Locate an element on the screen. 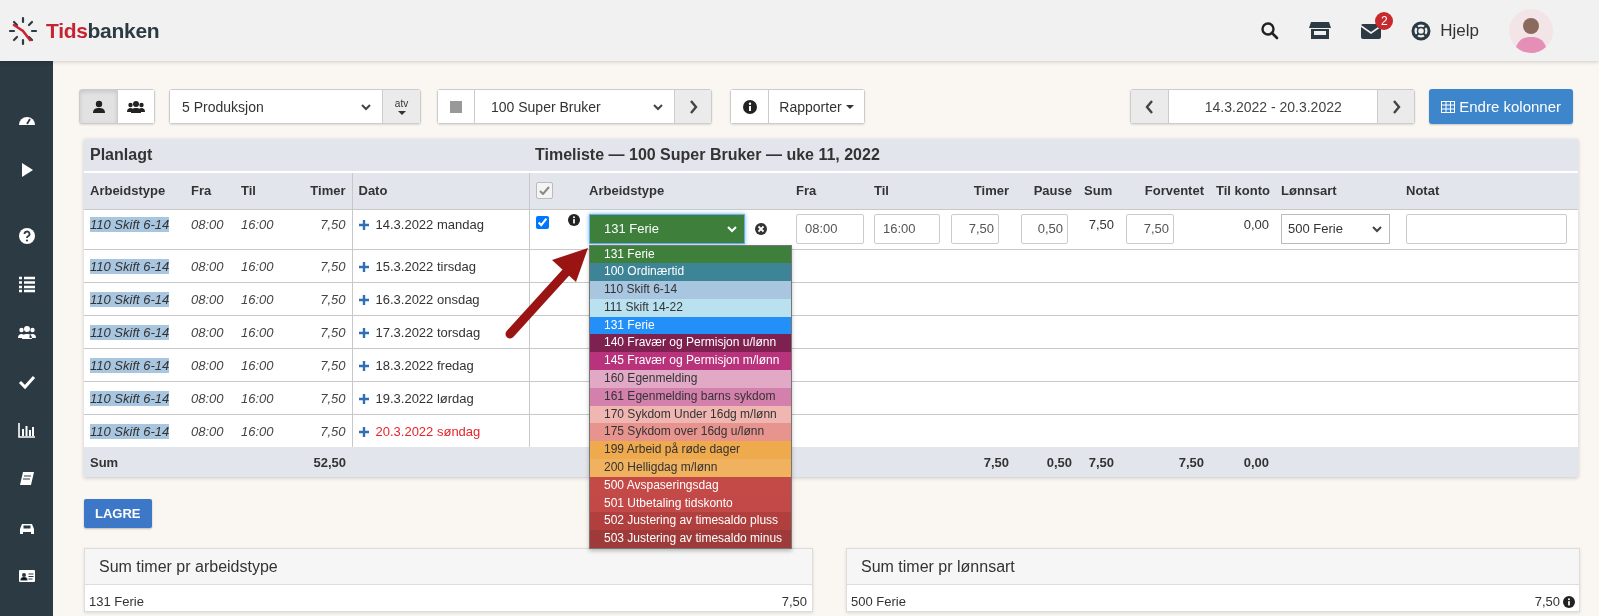 This screenshot has height=616, width=1599. help-link: Hjelp is located at coordinates (1445, 30).